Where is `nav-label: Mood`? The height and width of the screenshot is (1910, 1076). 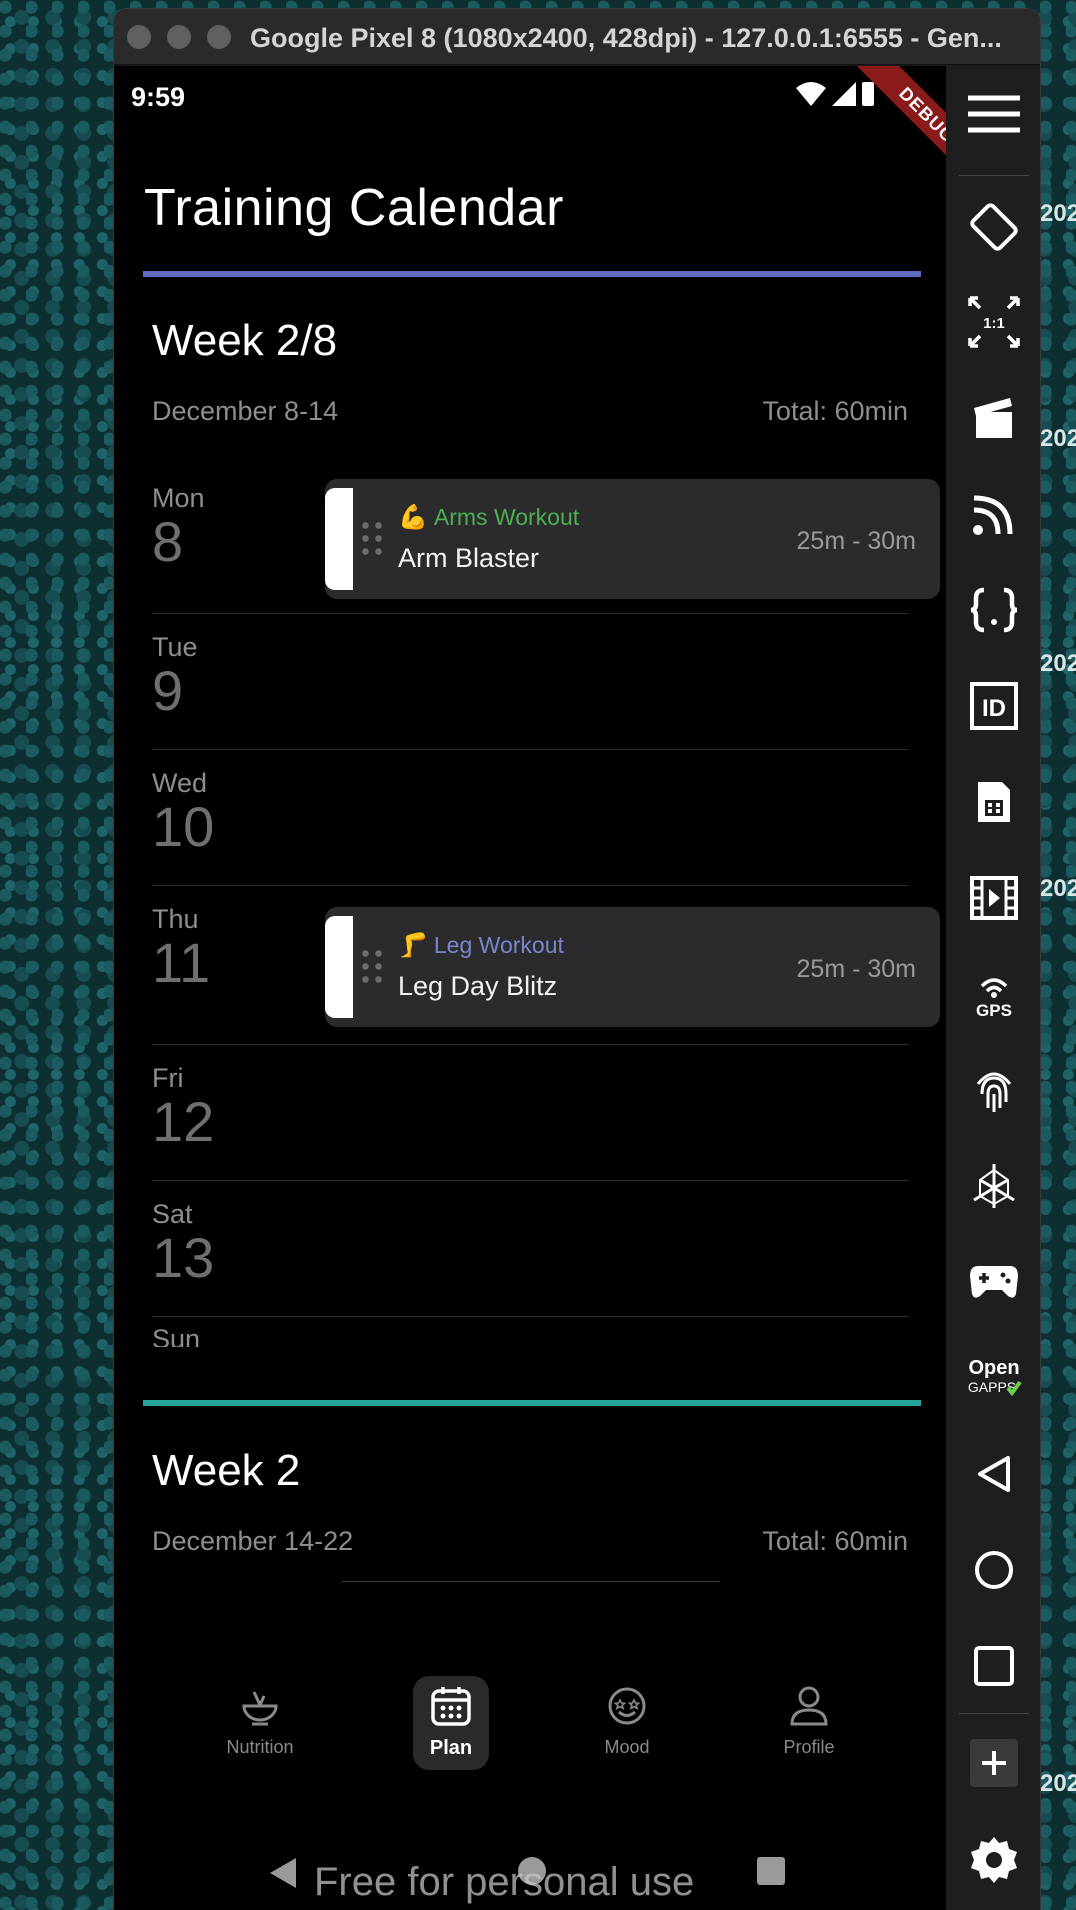 nav-label: Mood is located at coordinates (627, 1747).